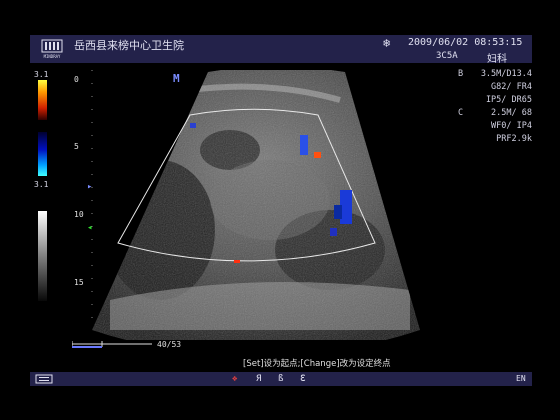 The height and width of the screenshot is (420, 560). What do you see at coordinates (317, 364) in the screenshot?
I see `status-hint: [Set]设为起点;[Change]改为设定终点` at bounding box center [317, 364].